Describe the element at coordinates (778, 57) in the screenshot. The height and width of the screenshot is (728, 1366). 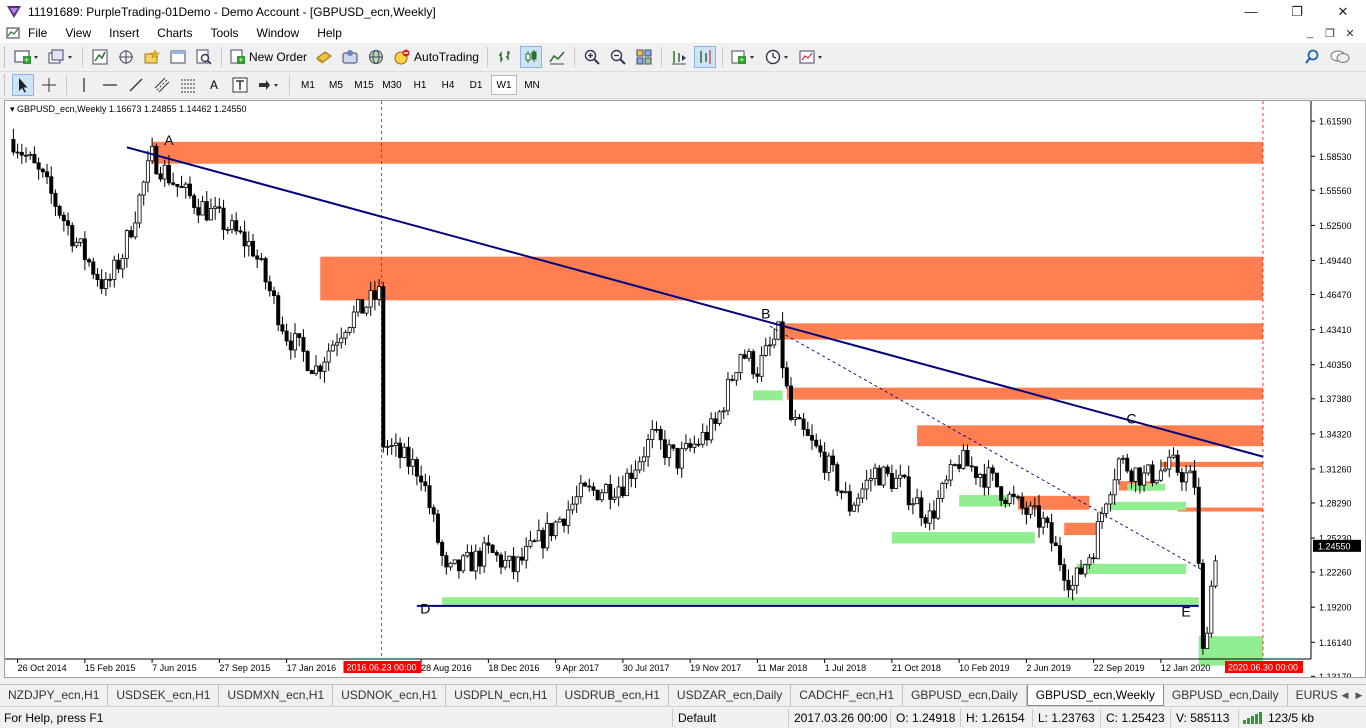
I see `periods-button` at that location.